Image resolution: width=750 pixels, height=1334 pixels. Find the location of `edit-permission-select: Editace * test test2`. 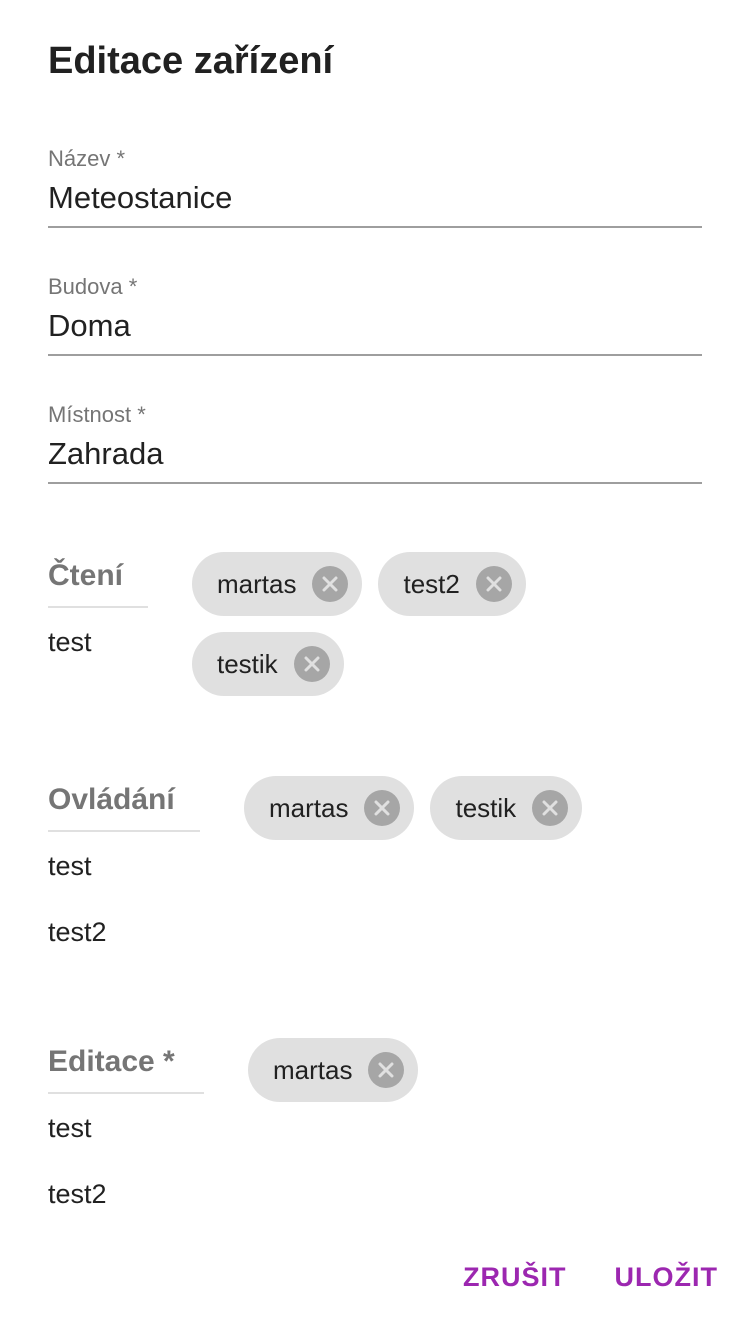

edit-permission-select: Editace * test test2 is located at coordinates (126, 1142).